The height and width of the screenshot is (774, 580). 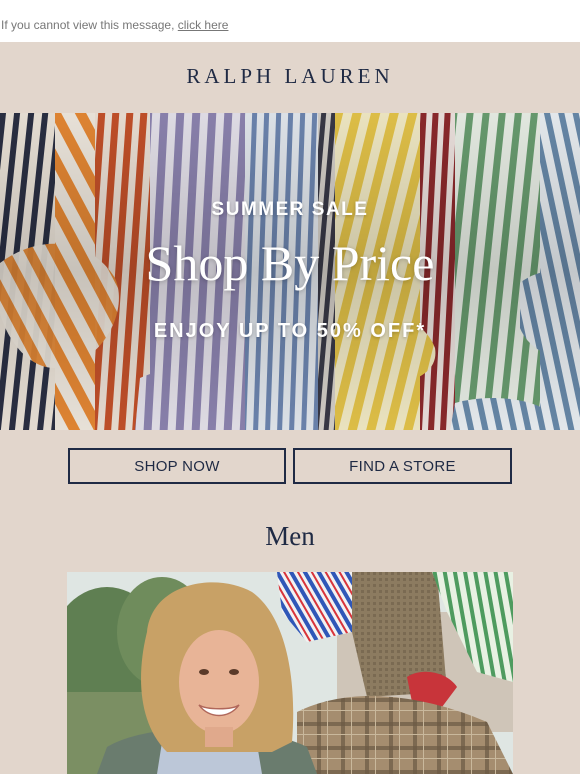 I want to click on hero-title: Shop By Price, so click(x=290, y=263).